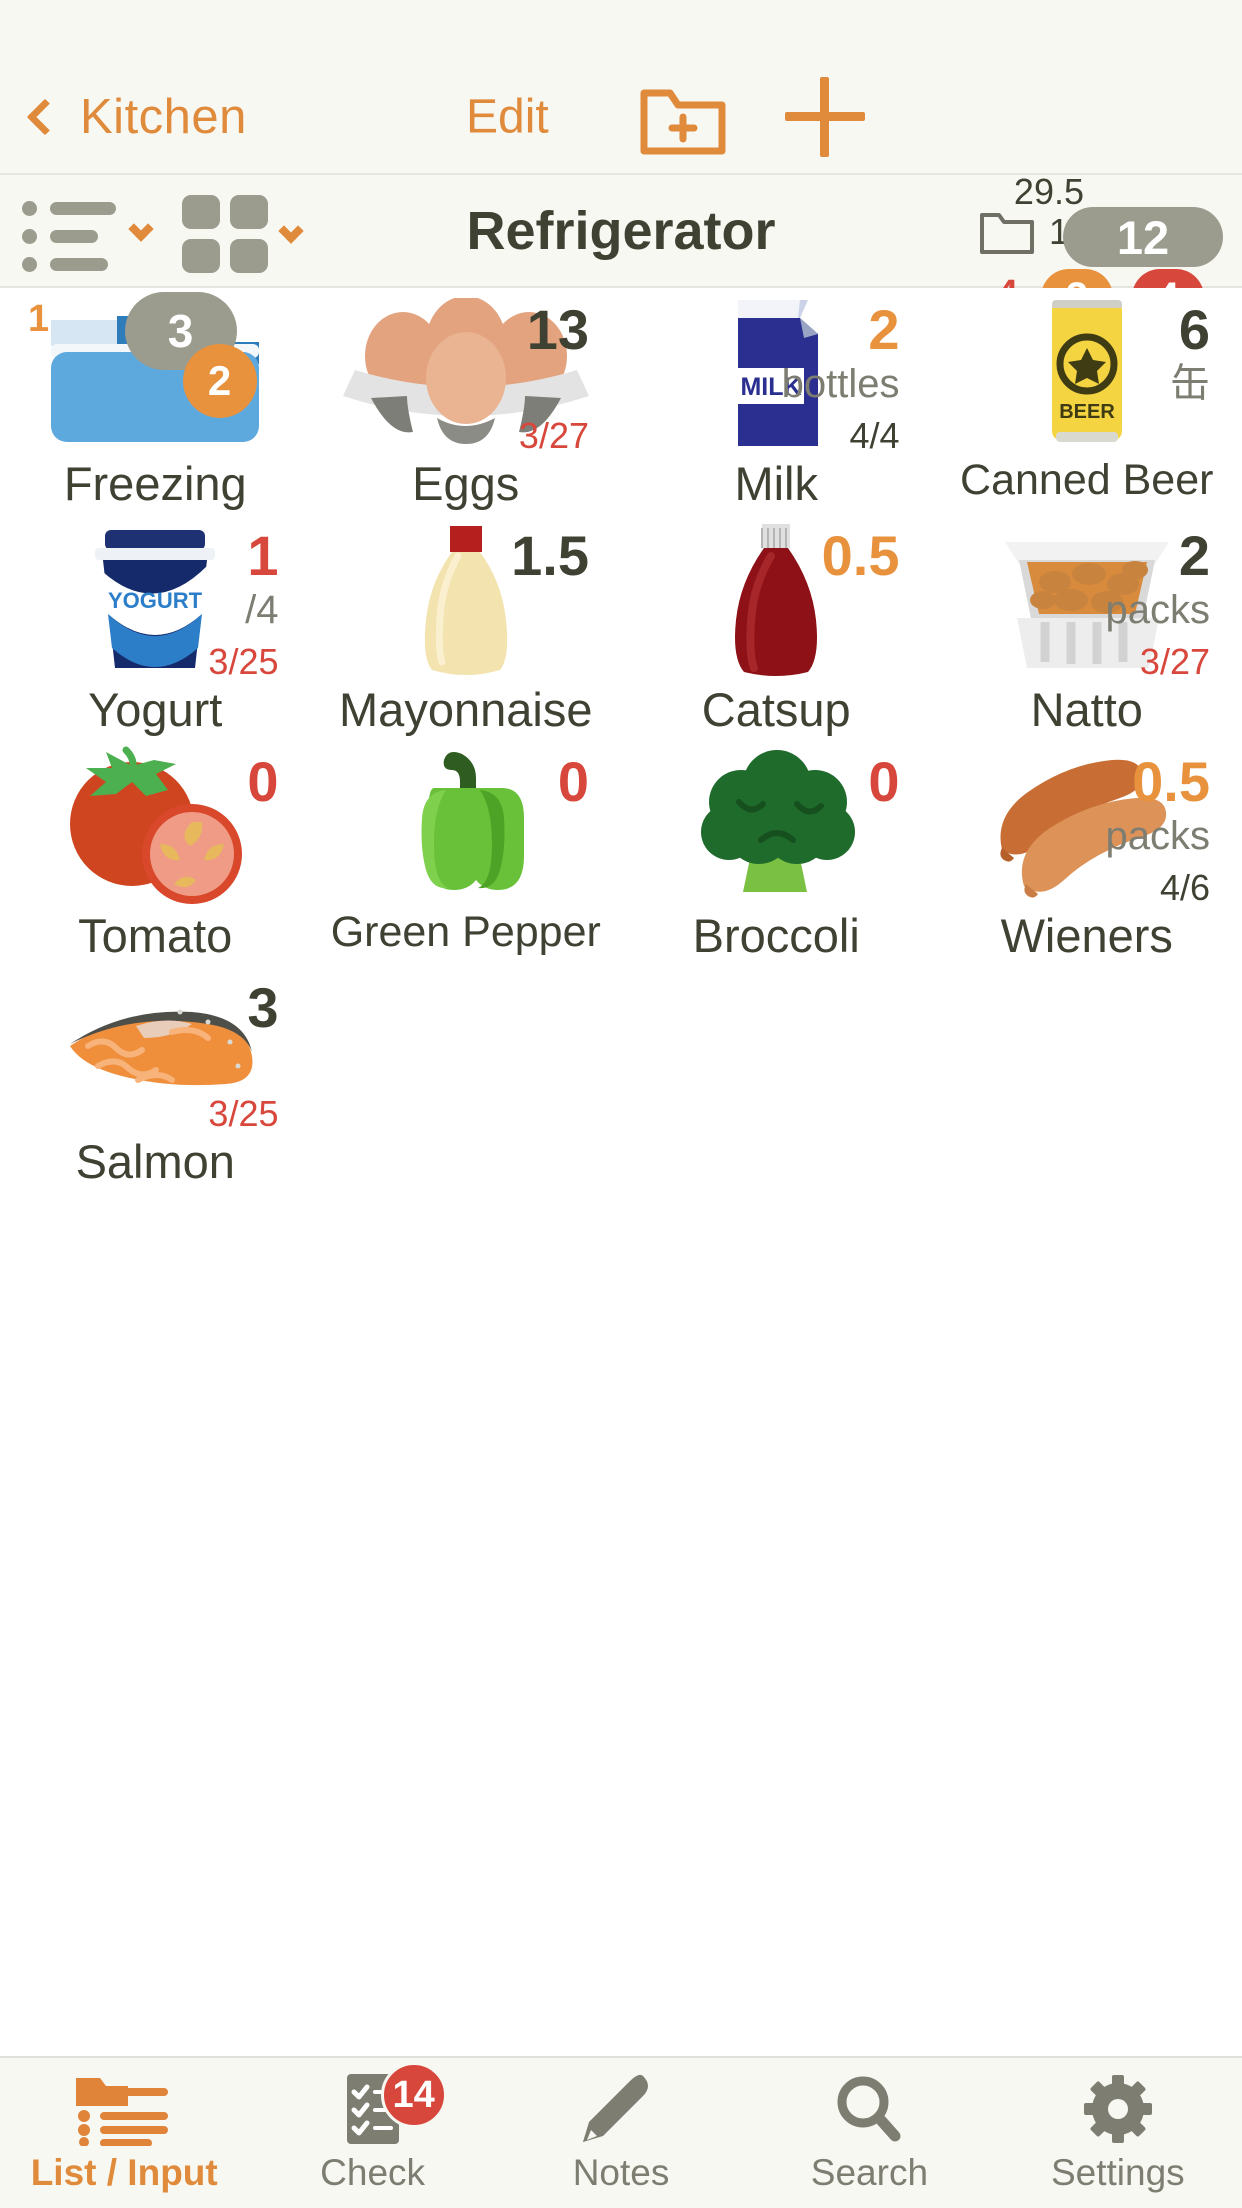  I want to click on tab-check: 14 Check, so click(372, 2133).